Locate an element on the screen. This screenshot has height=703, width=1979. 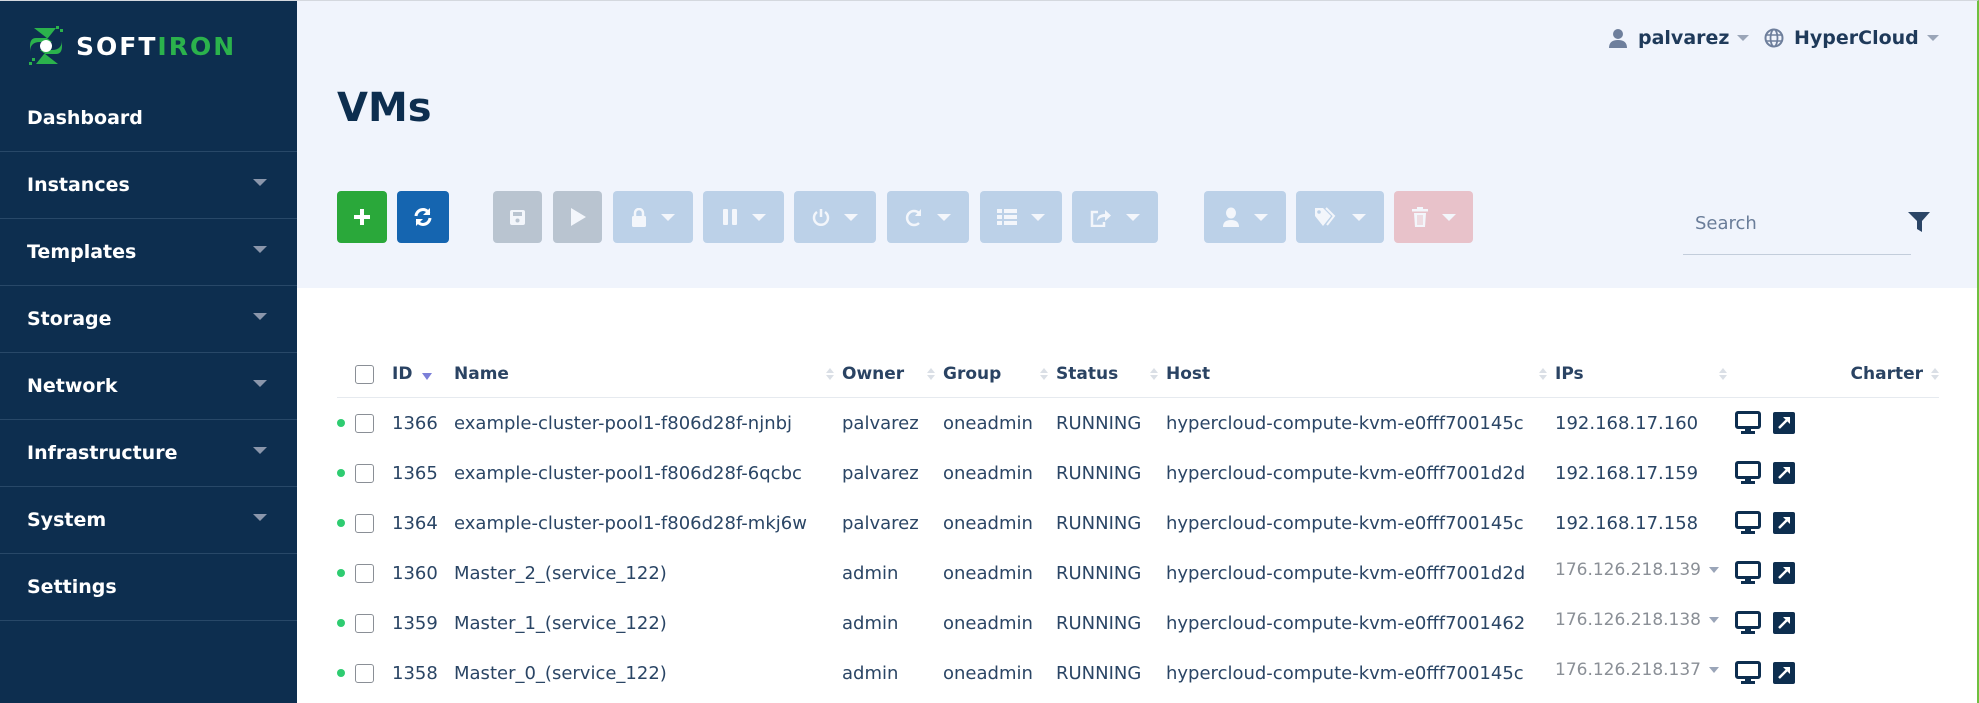
user-menu: palvarez is located at coordinates (1679, 38).